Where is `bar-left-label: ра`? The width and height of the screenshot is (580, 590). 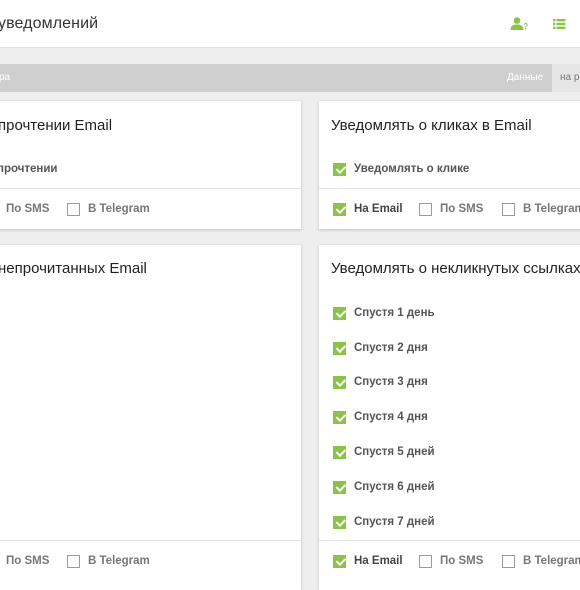
bar-left-label: ра is located at coordinates (5, 77).